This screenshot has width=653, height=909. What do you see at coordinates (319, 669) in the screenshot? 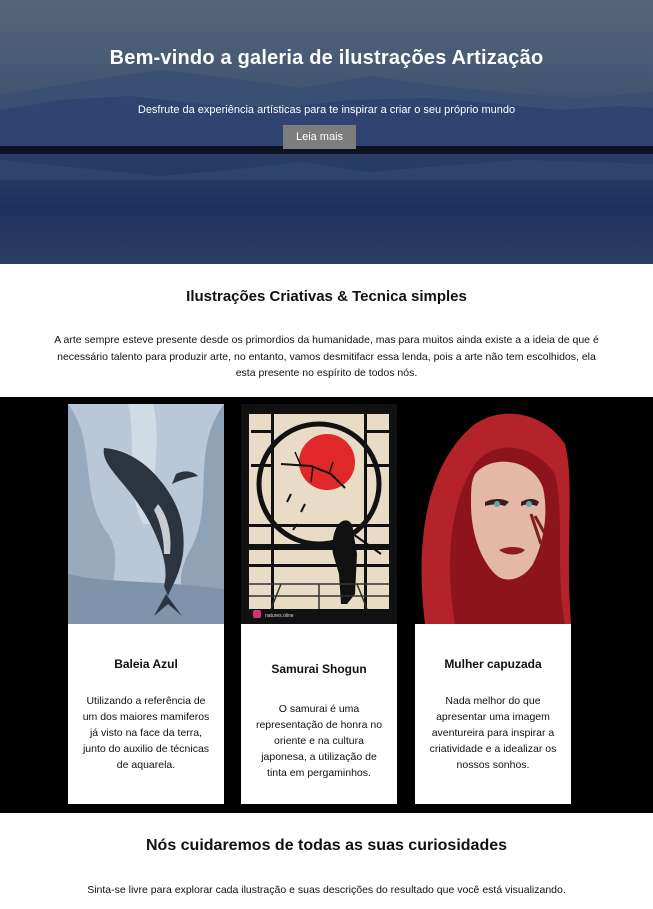
I see `card-title: Samurai Shogun` at bounding box center [319, 669].